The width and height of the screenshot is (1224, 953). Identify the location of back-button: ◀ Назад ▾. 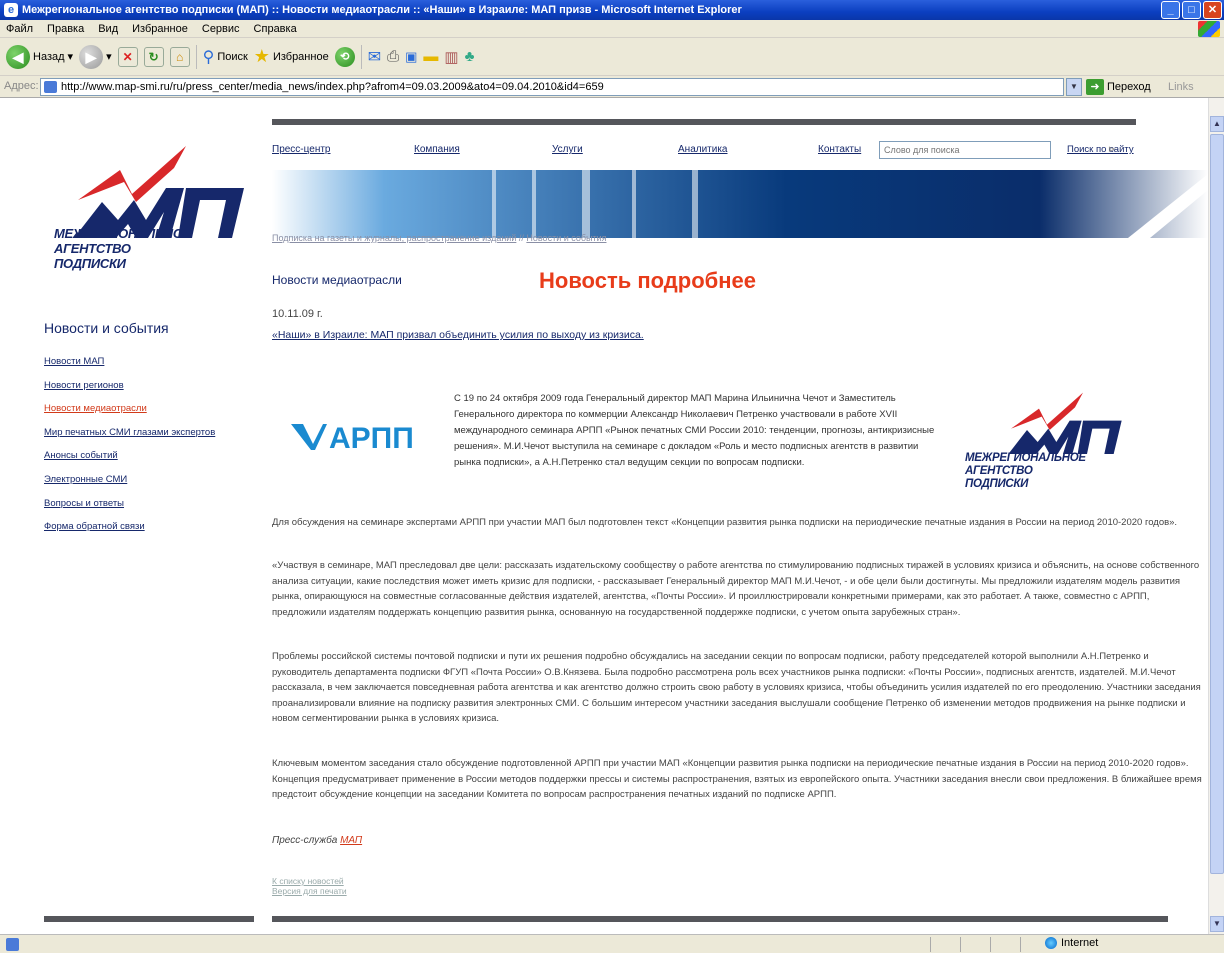
(40, 56).